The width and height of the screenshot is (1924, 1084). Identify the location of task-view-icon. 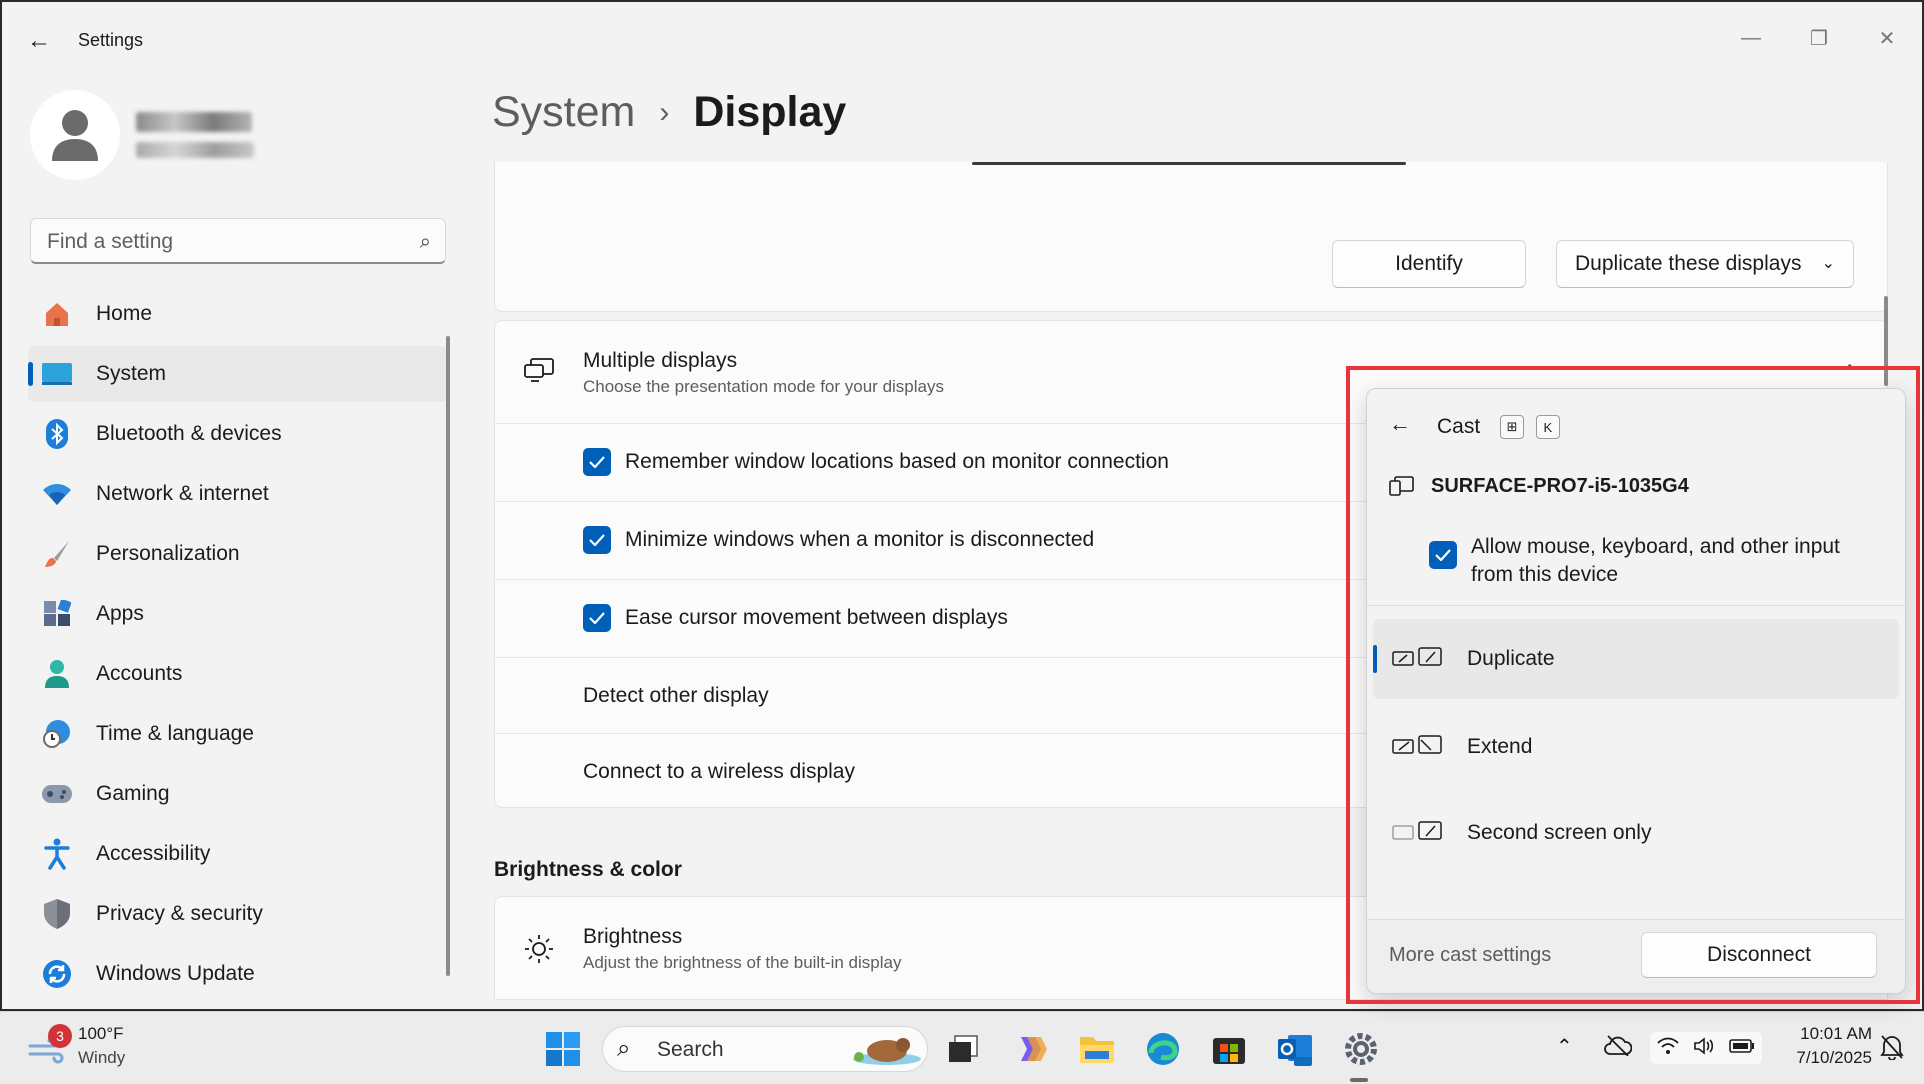
(963, 1049).